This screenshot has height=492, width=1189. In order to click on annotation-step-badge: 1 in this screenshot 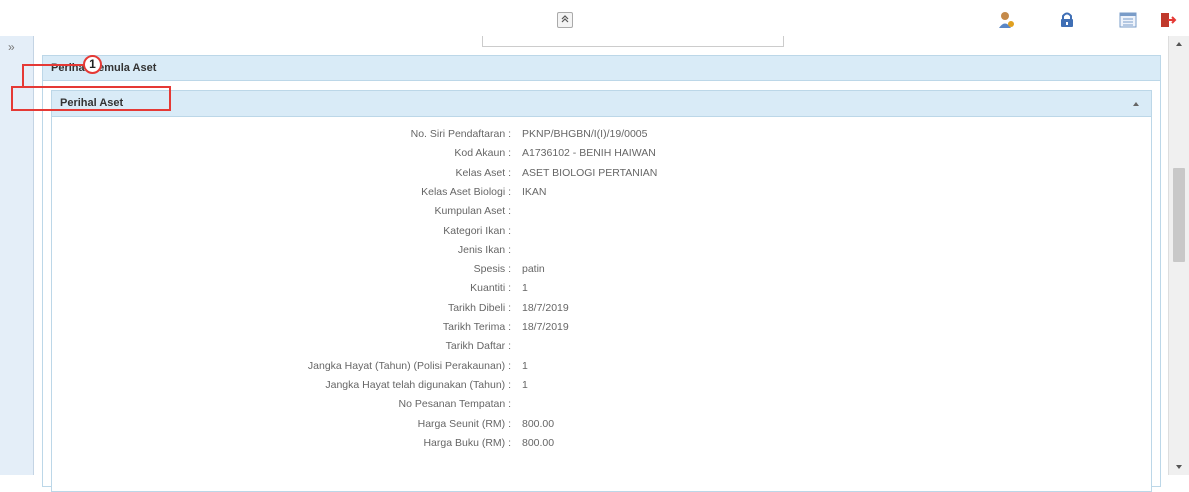, I will do `click(92, 64)`.